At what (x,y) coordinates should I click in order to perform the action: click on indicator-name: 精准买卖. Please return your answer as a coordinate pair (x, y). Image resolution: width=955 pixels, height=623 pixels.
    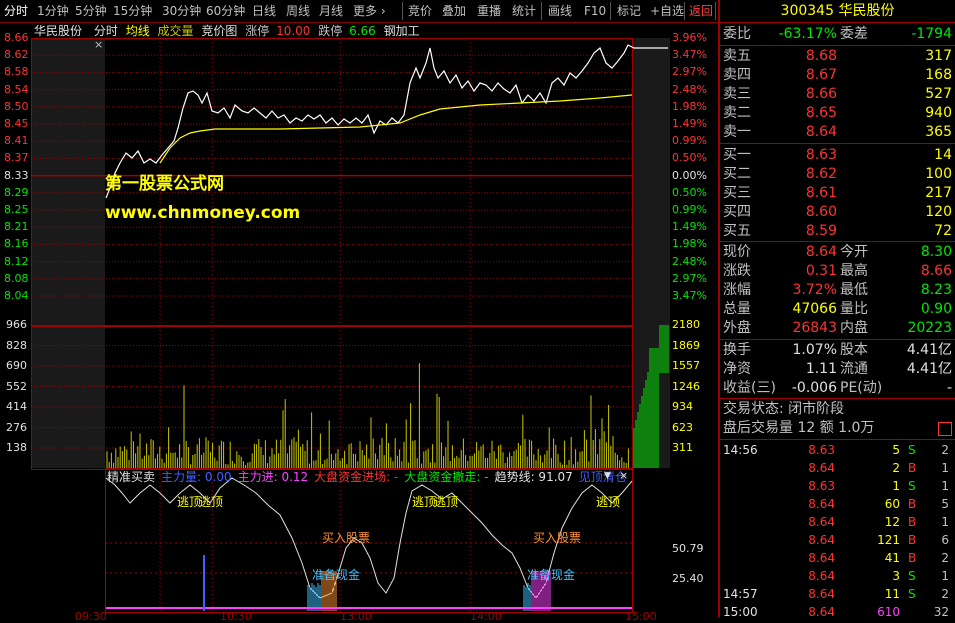
    Looking at the image, I should click on (131, 477).